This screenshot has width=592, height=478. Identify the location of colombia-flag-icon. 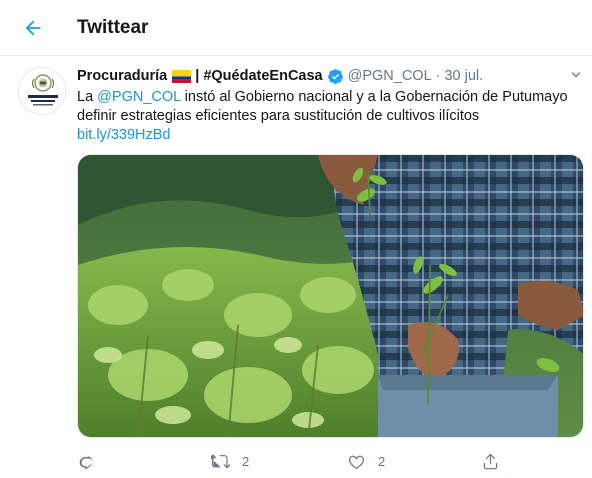
(182, 76).